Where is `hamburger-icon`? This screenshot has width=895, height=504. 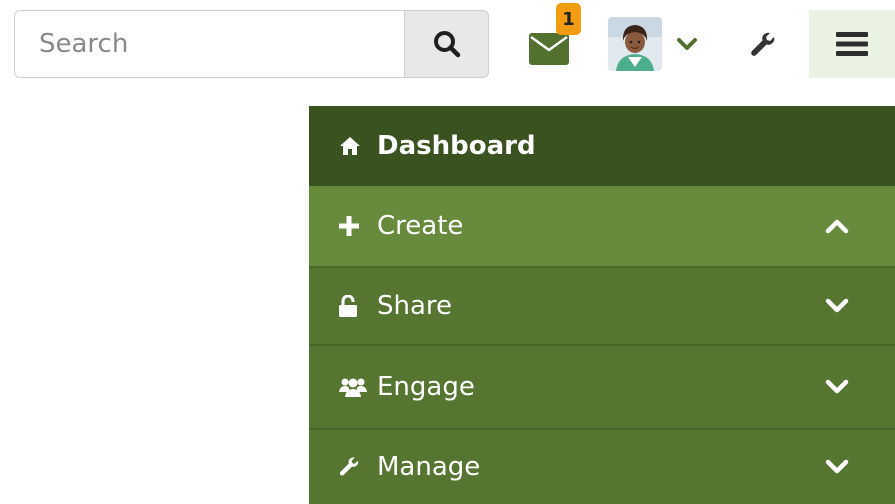 hamburger-icon is located at coordinates (852, 44).